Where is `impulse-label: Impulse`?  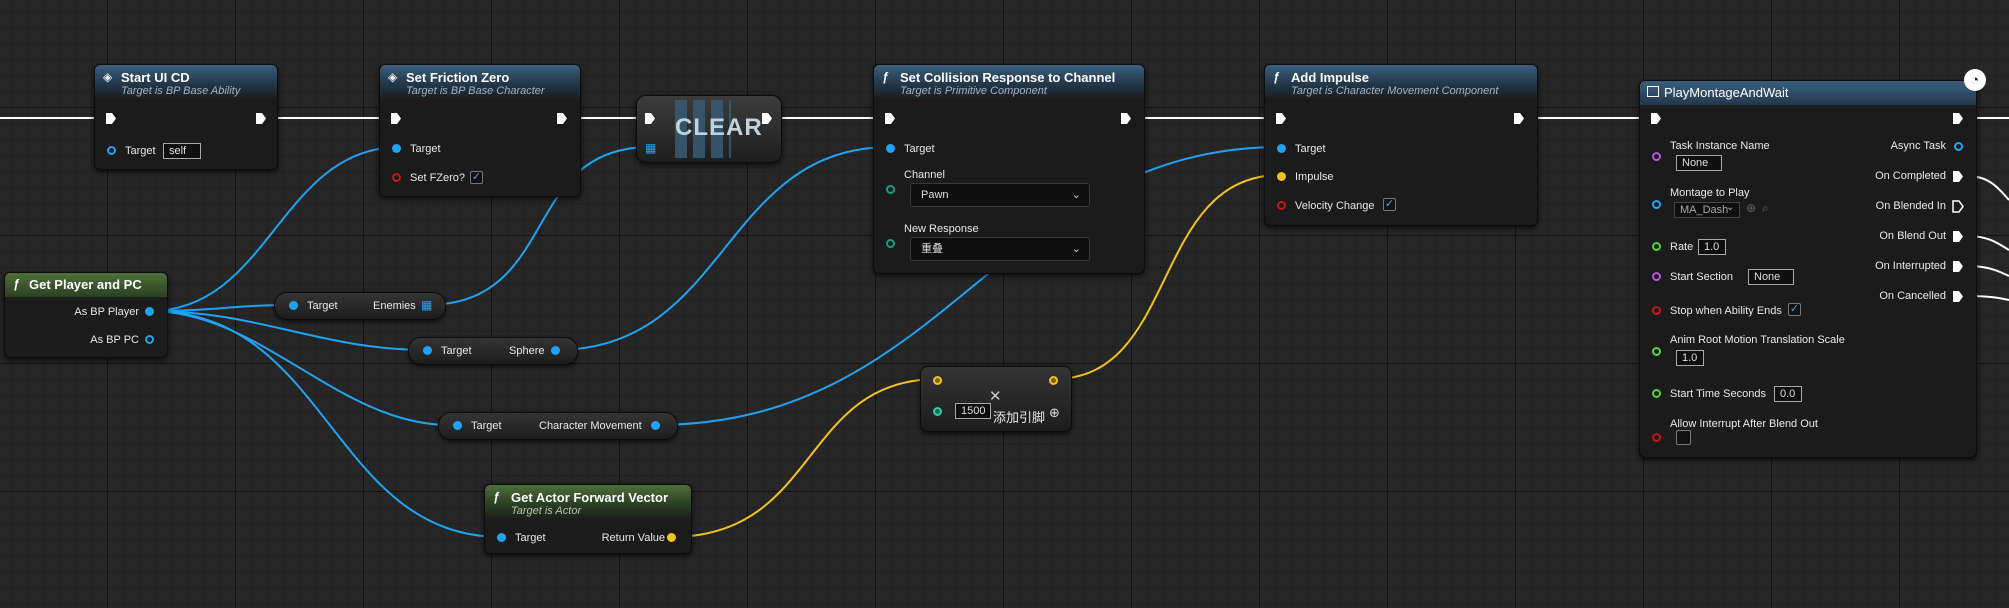
impulse-label: Impulse is located at coordinates (1314, 177).